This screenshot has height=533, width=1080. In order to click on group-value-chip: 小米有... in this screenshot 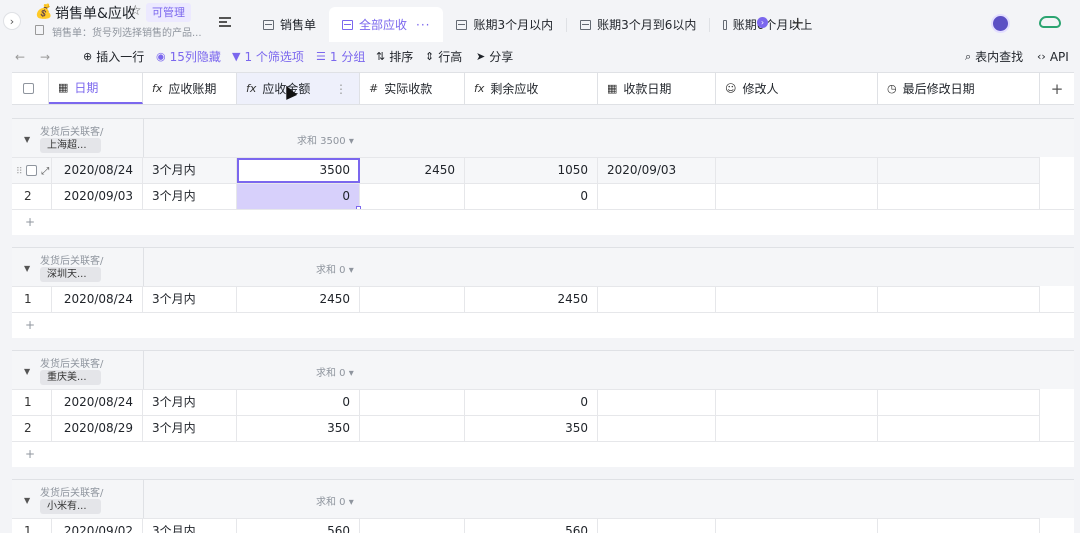, I will do `click(70, 506)`.